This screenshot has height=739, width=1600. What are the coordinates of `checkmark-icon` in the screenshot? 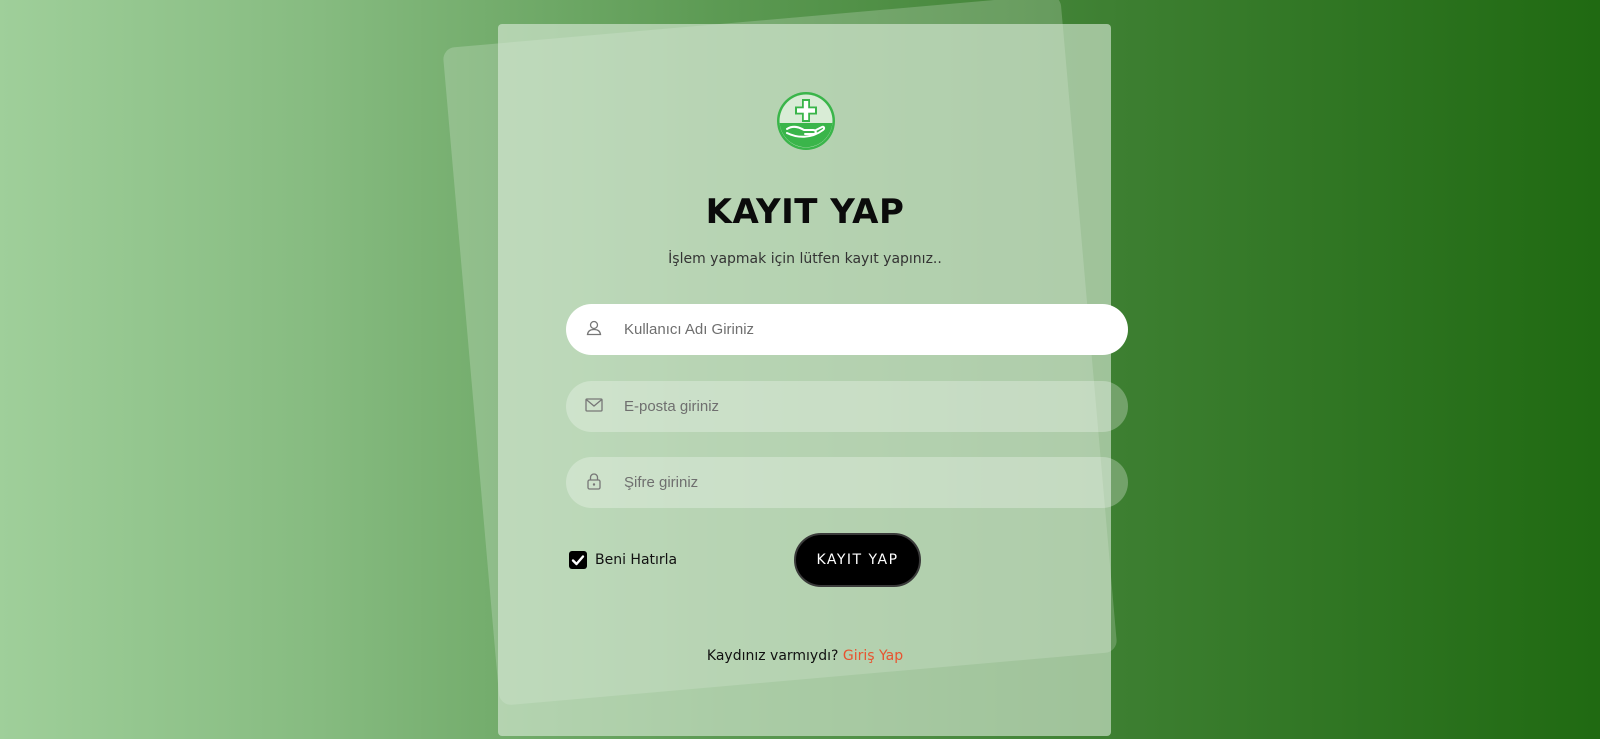 It's located at (578, 560).